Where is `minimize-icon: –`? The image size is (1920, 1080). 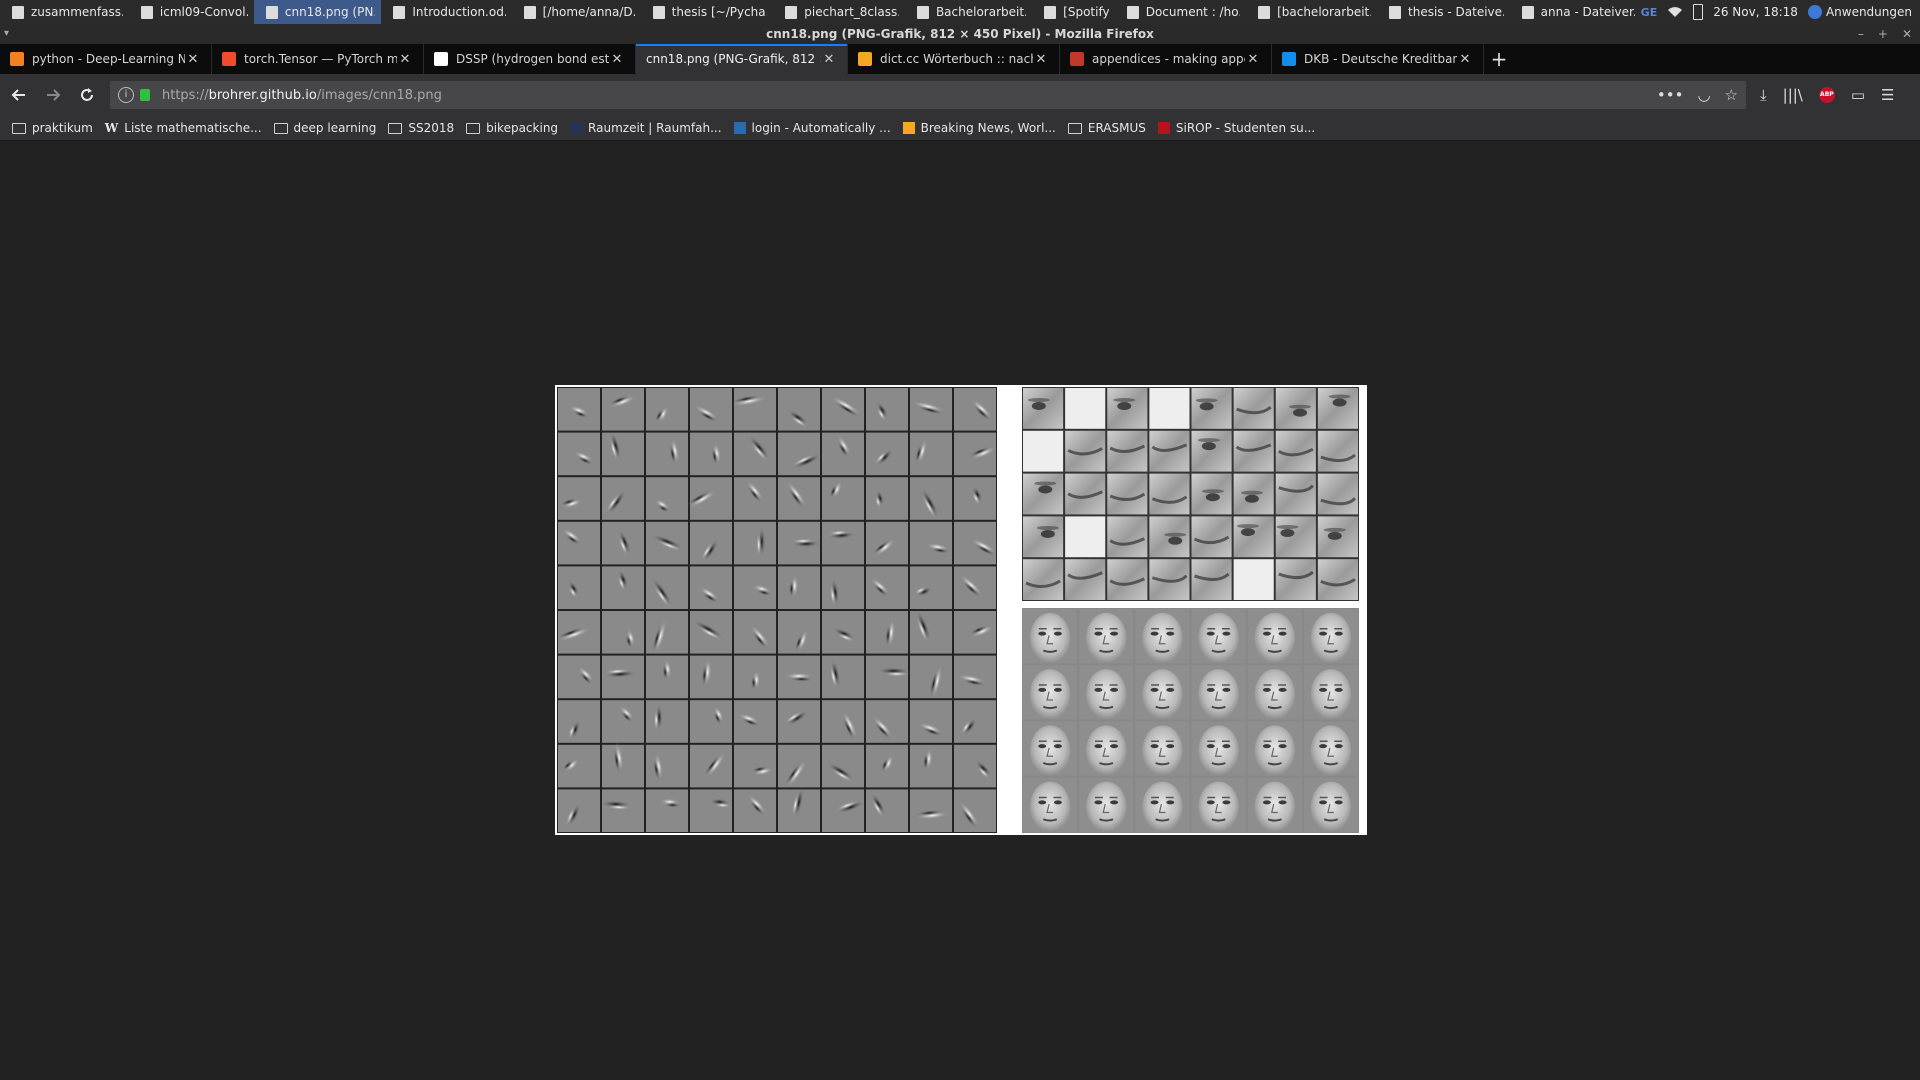
minimize-icon: – is located at coordinates (1861, 34).